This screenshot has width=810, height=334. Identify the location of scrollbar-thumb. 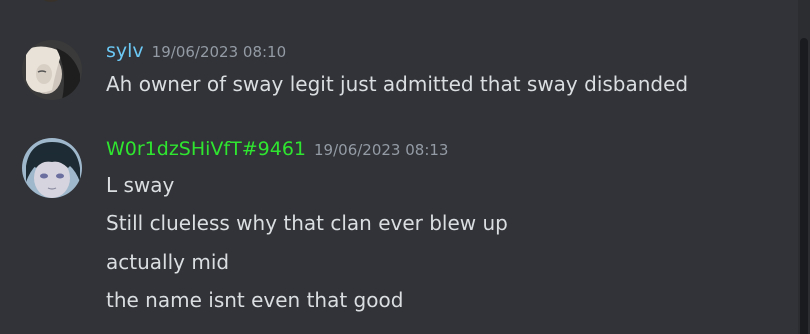
(804, 186).